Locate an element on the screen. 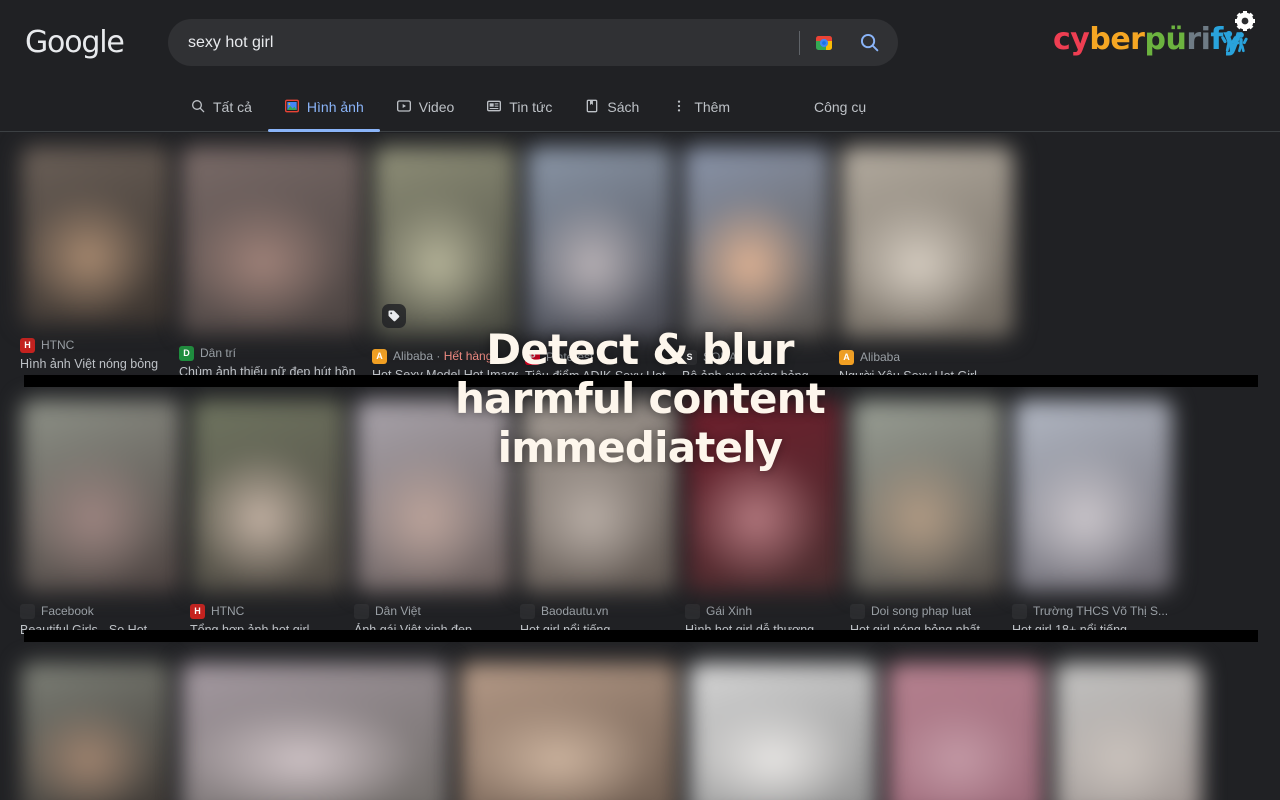 The image size is (1280, 800). image-result-tile: Dân Việt Ảnh gái Việt xinh đẹp is located at coordinates (433, 518).